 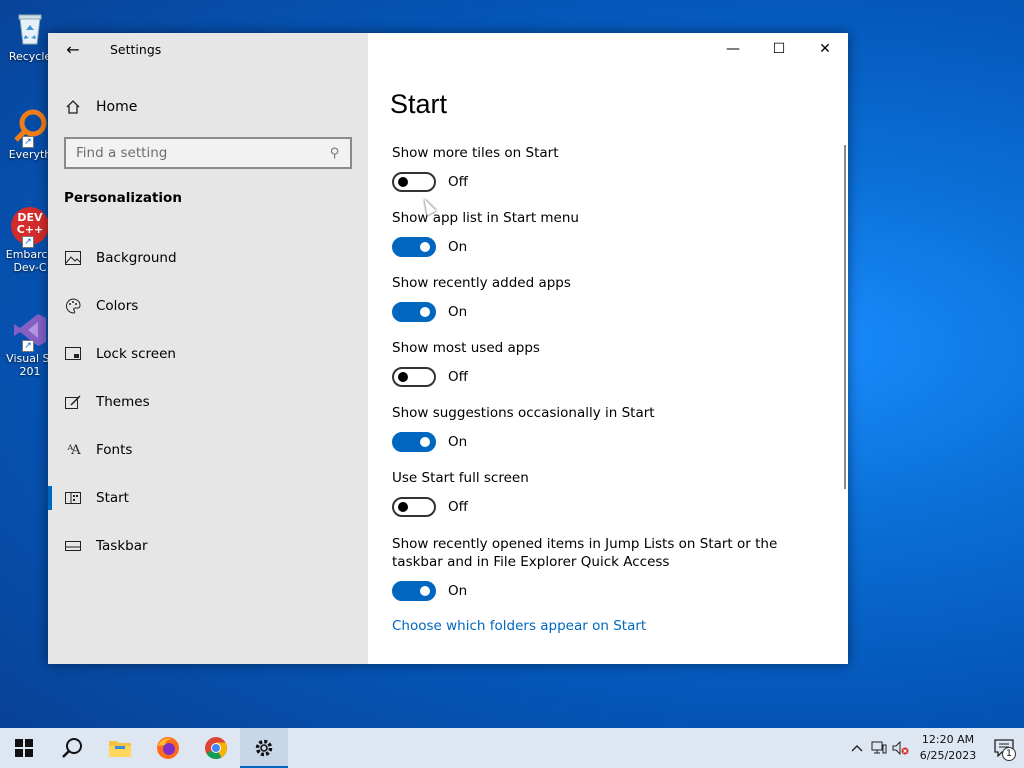 What do you see at coordinates (208, 354) in the screenshot?
I see `sidebar-item-lock-screen: Lock screen` at bounding box center [208, 354].